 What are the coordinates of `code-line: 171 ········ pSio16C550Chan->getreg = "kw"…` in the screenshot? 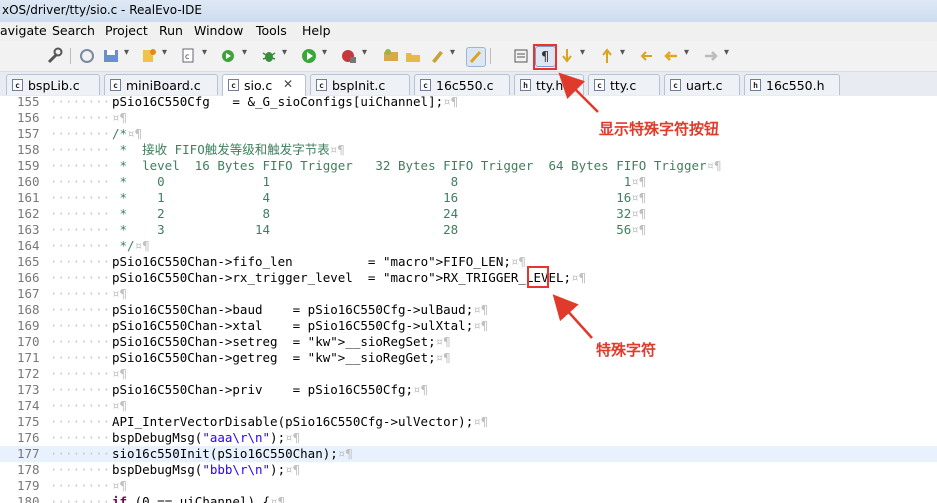 It's located at (468, 358).